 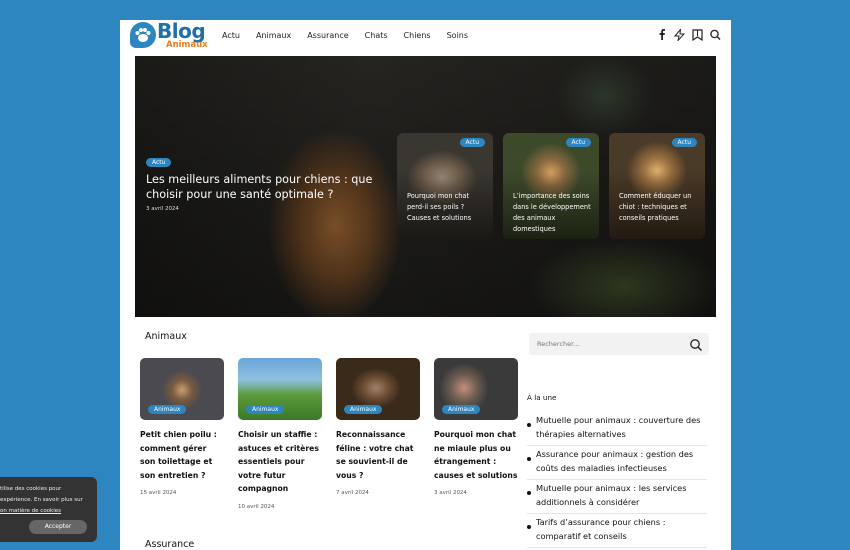 What do you see at coordinates (688, 35) in the screenshot?
I see `header-tools` at bounding box center [688, 35].